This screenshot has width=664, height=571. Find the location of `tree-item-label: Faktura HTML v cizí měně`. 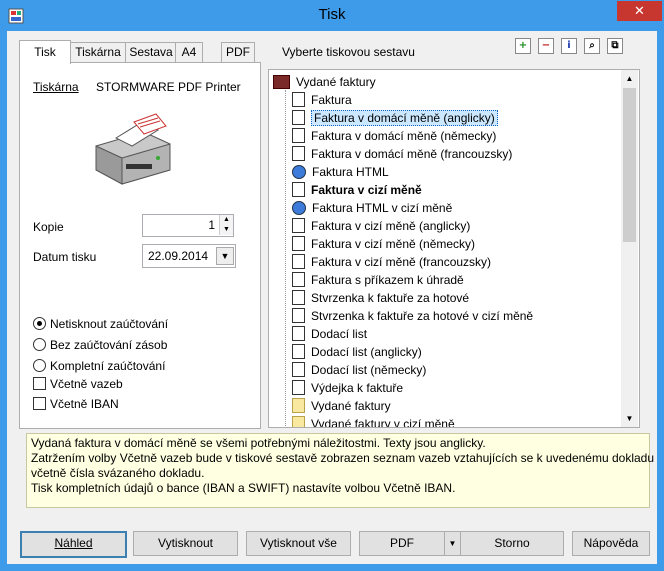

tree-item-label: Faktura HTML v cizí měně is located at coordinates (382, 208).